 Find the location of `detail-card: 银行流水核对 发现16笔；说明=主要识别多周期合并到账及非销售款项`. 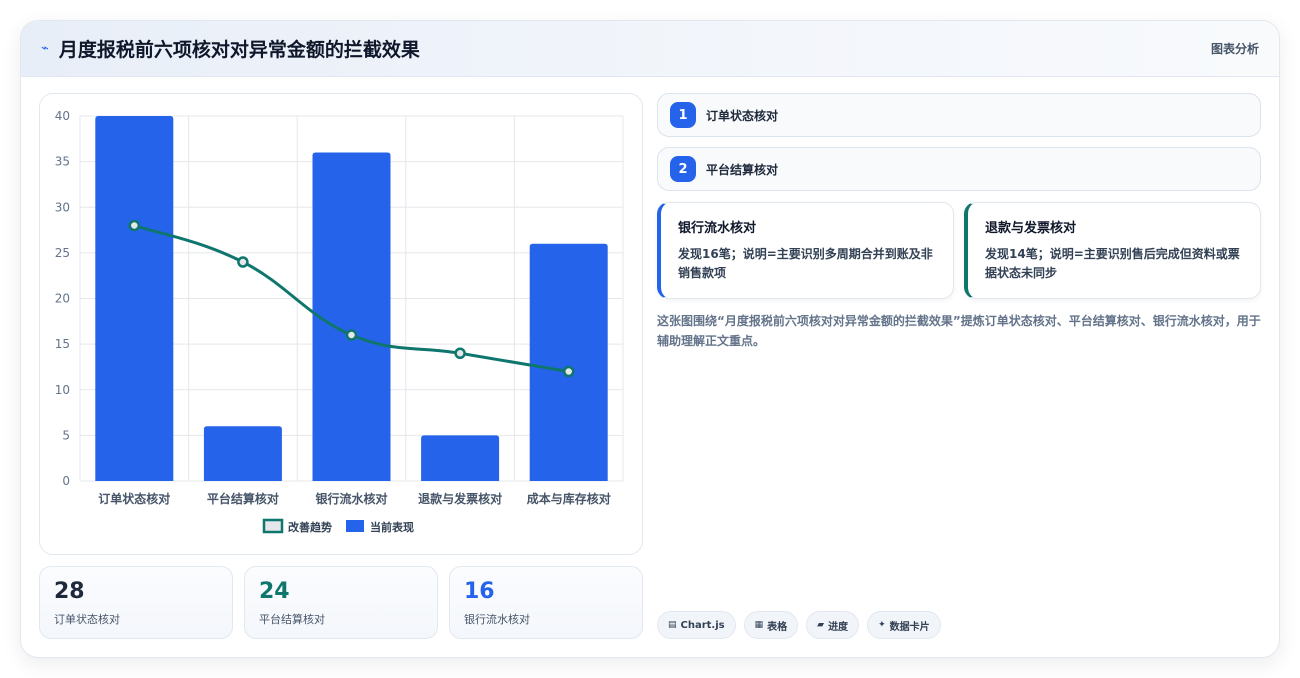

detail-card: 银行流水核对 发现16笔；说明=主要识别多周期合并到账及非销售款项 is located at coordinates (805, 250).